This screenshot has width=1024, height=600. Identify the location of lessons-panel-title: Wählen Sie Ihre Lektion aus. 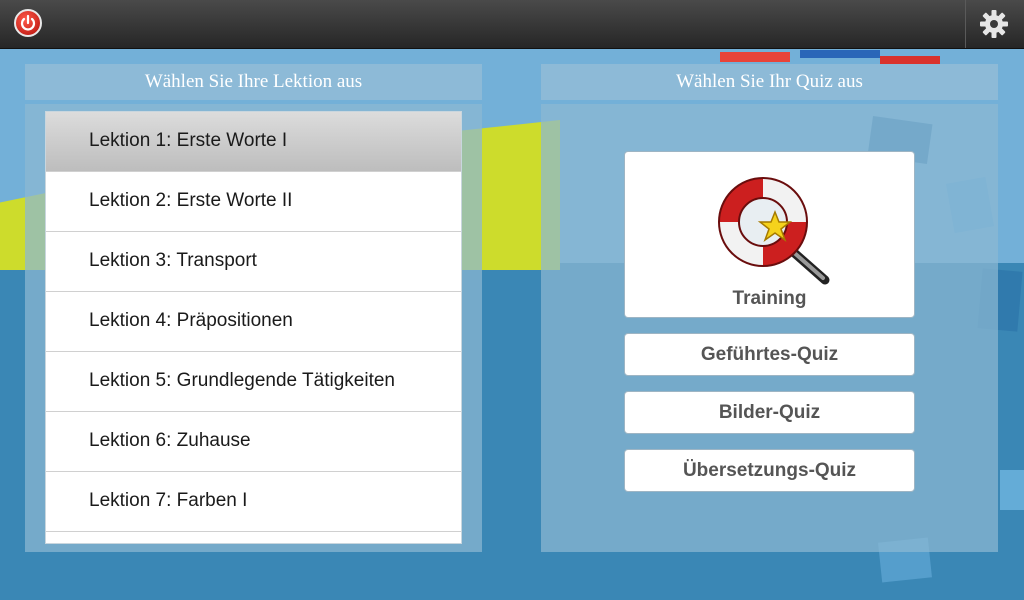
(253, 82).